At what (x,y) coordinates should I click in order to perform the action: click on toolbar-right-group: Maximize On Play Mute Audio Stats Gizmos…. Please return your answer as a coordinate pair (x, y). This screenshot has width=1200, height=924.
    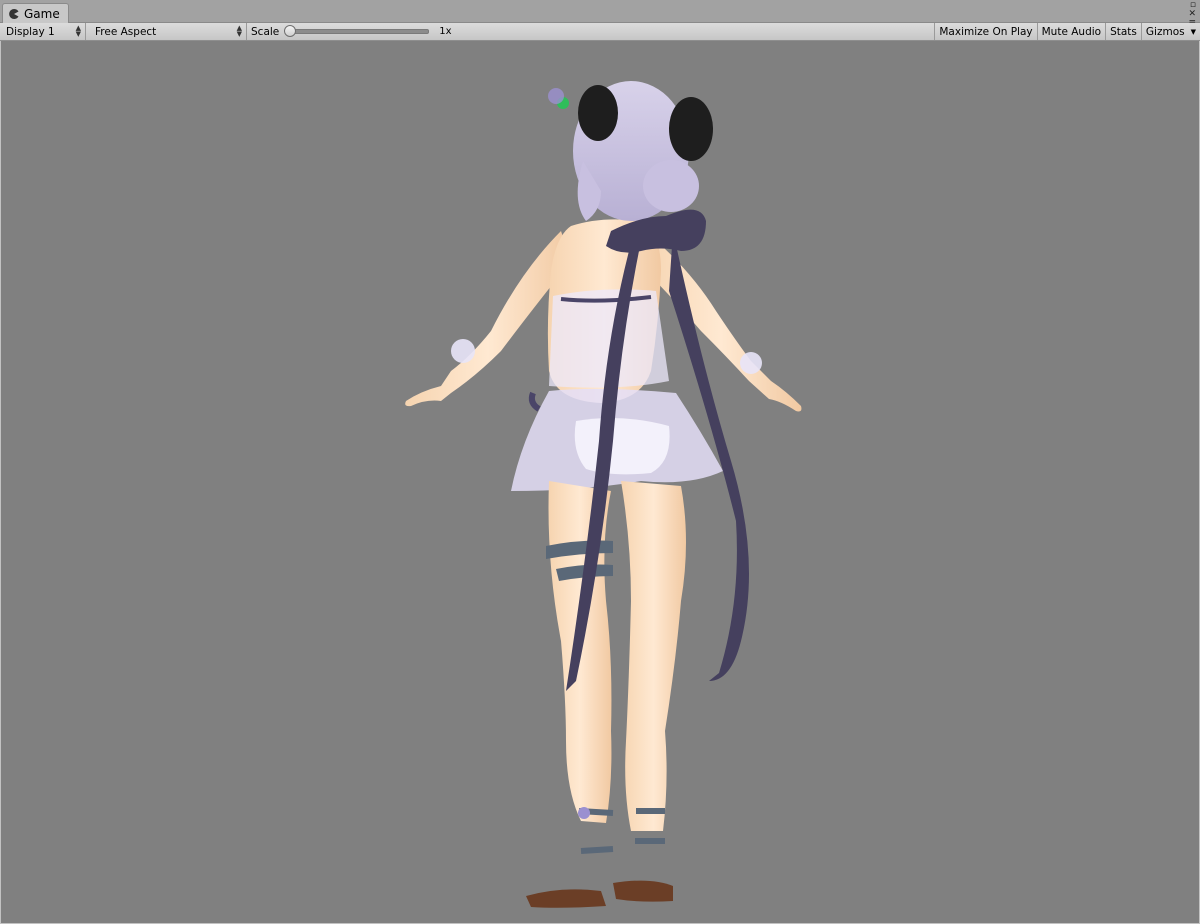
    Looking at the image, I should click on (1067, 31).